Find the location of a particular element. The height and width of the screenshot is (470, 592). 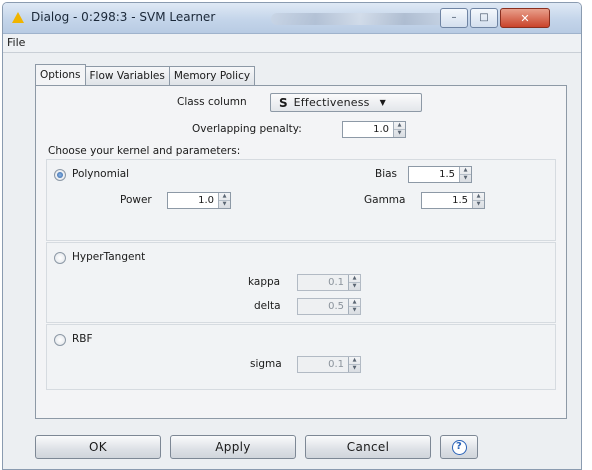

title-bar: Dialog - 0:298:3 - SVM Learner – □ ✕ is located at coordinates (292, 18).